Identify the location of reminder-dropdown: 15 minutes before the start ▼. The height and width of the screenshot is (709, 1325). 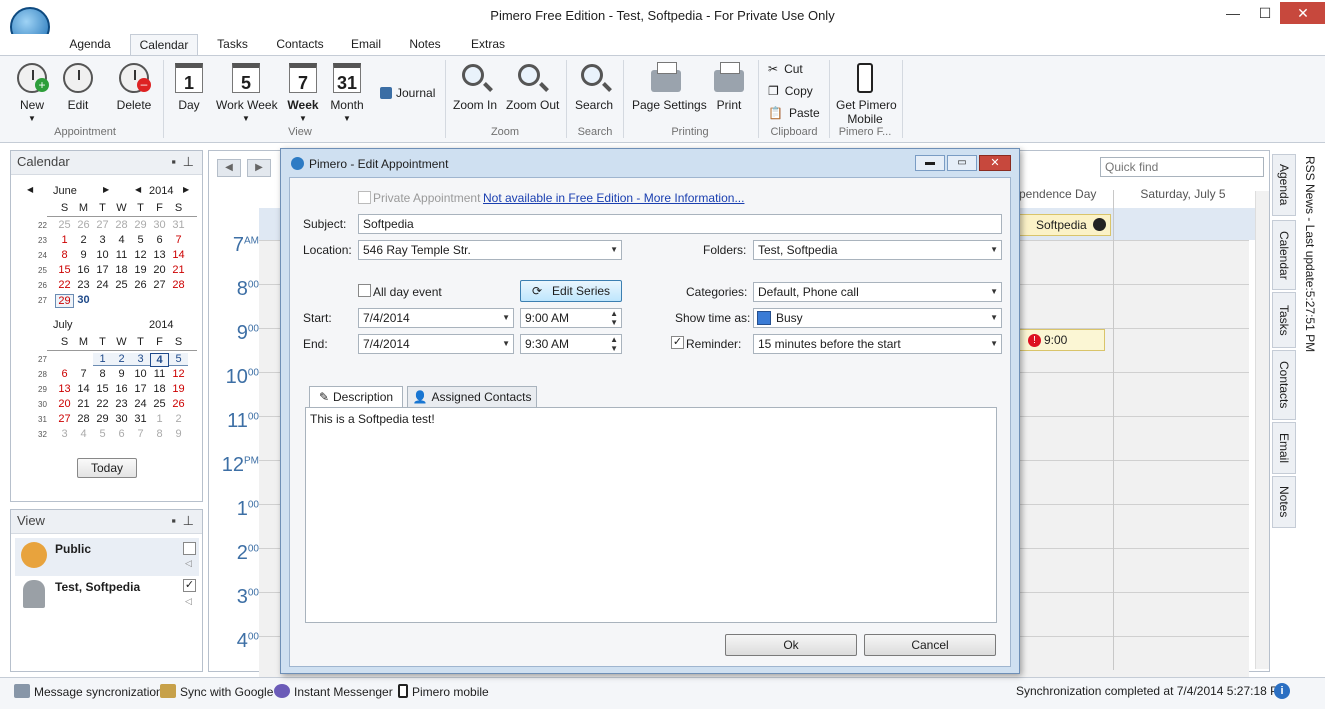
(877, 344).